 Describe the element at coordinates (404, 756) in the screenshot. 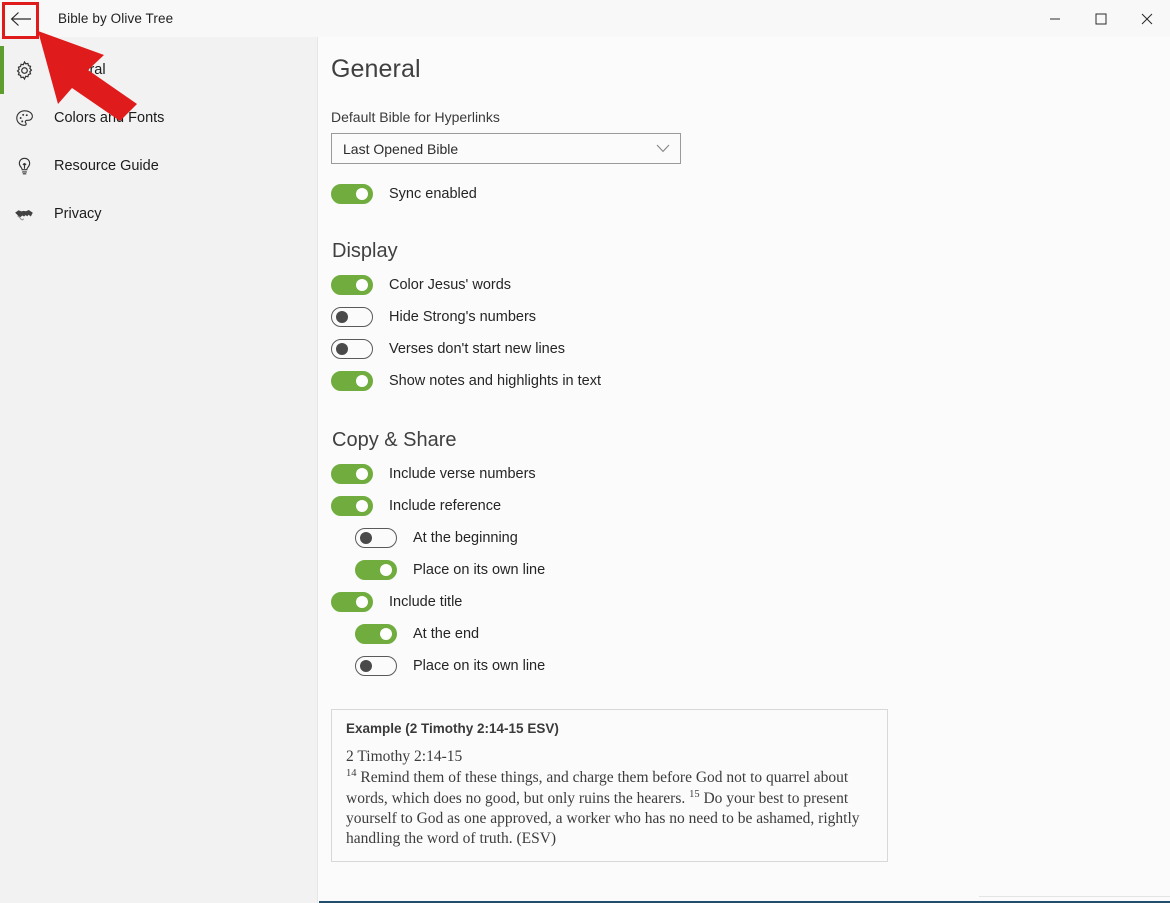

I see `example-reference: 2 Timothy 2:14-15` at that location.